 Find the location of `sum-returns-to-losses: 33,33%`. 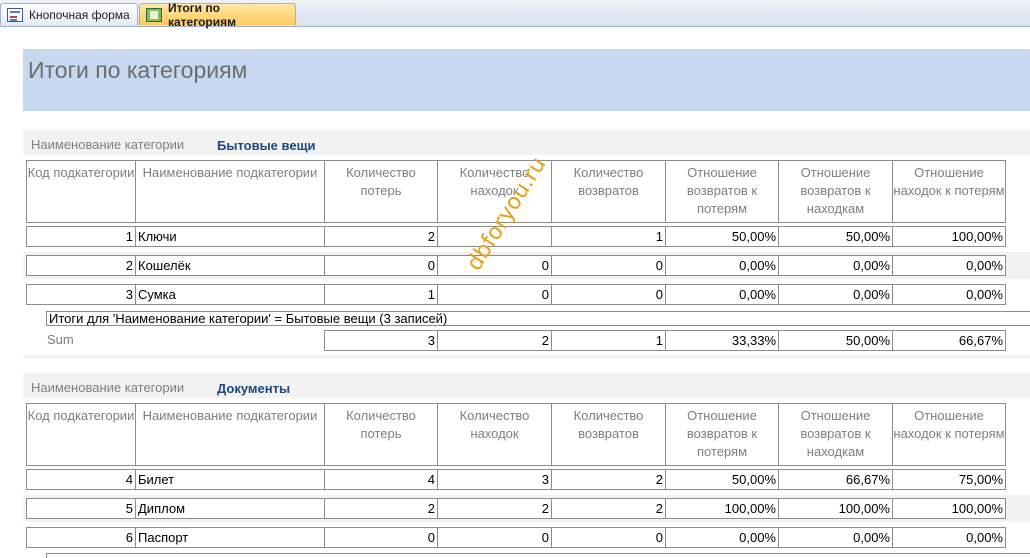

sum-returns-to-losses: 33,33% is located at coordinates (722, 340).